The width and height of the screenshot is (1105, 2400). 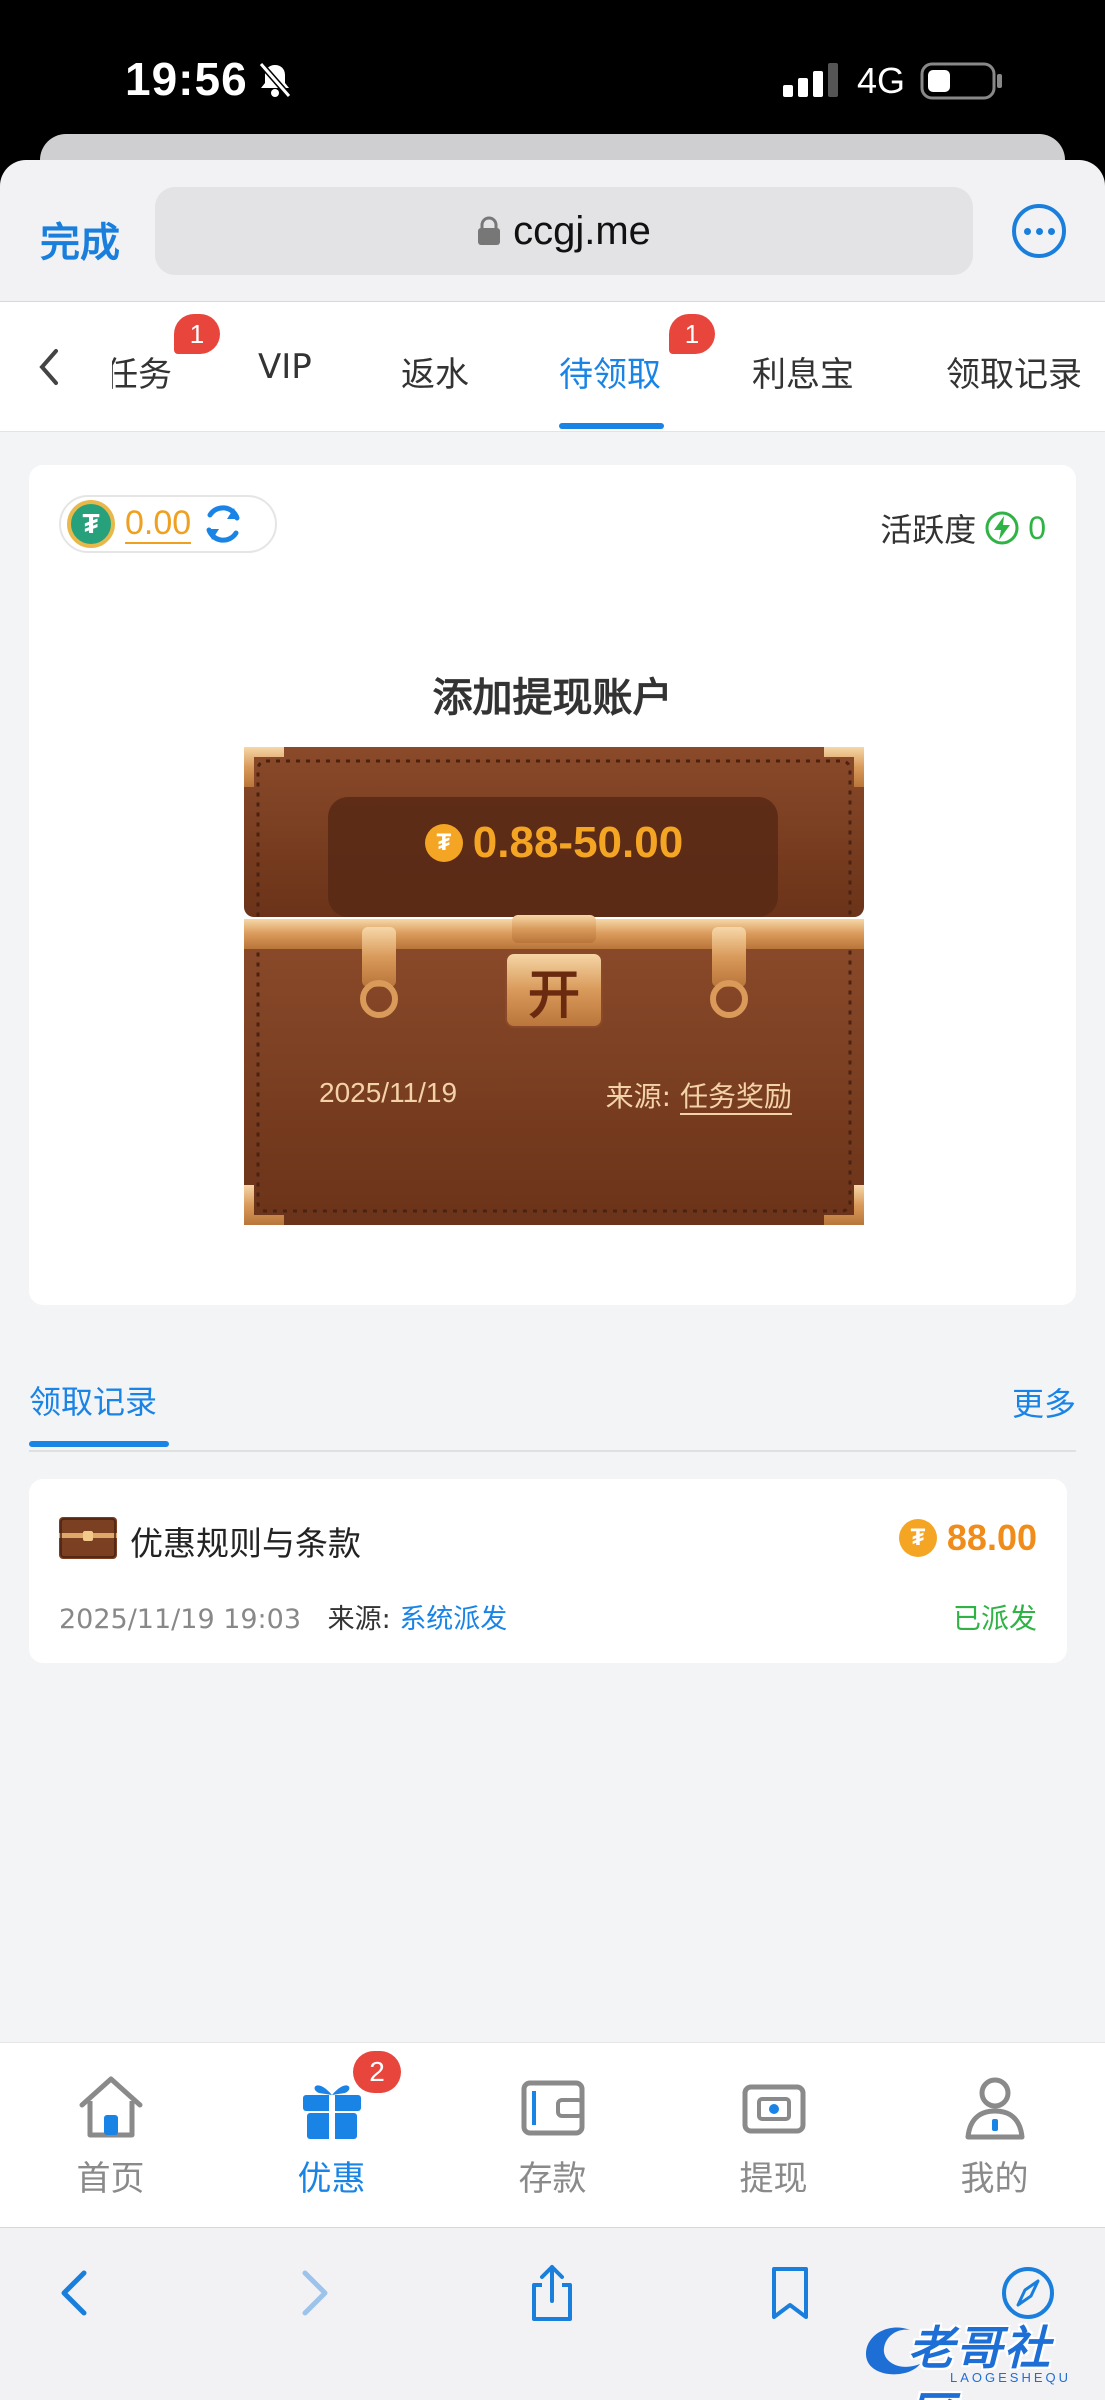 What do you see at coordinates (186, 79) in the screenshot?
I see `status-time: 19:56` at bounding box center [186, 79].